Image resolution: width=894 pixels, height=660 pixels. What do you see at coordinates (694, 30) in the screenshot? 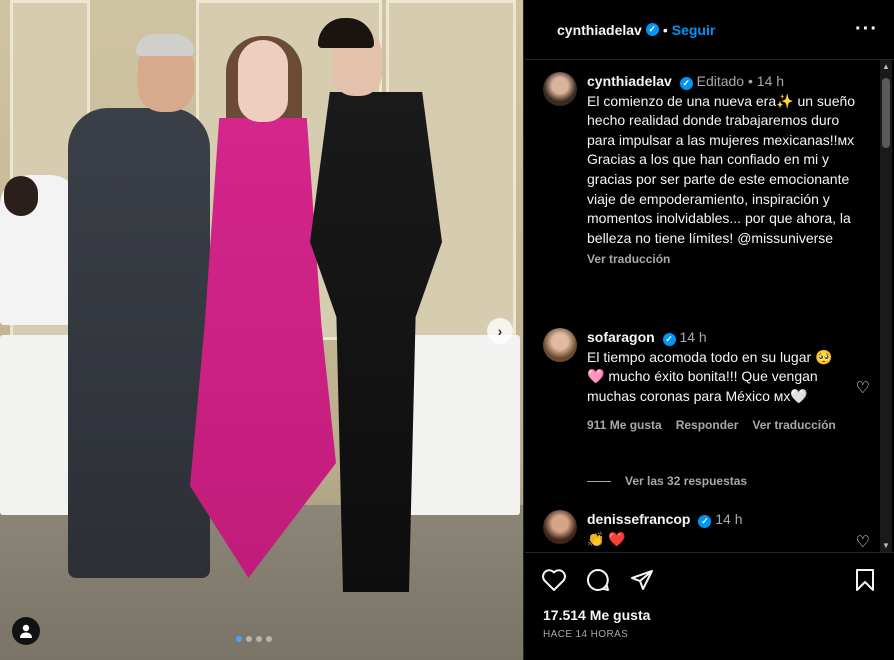
I see `follow-button: Seguir` at bounding box center [694, 30].